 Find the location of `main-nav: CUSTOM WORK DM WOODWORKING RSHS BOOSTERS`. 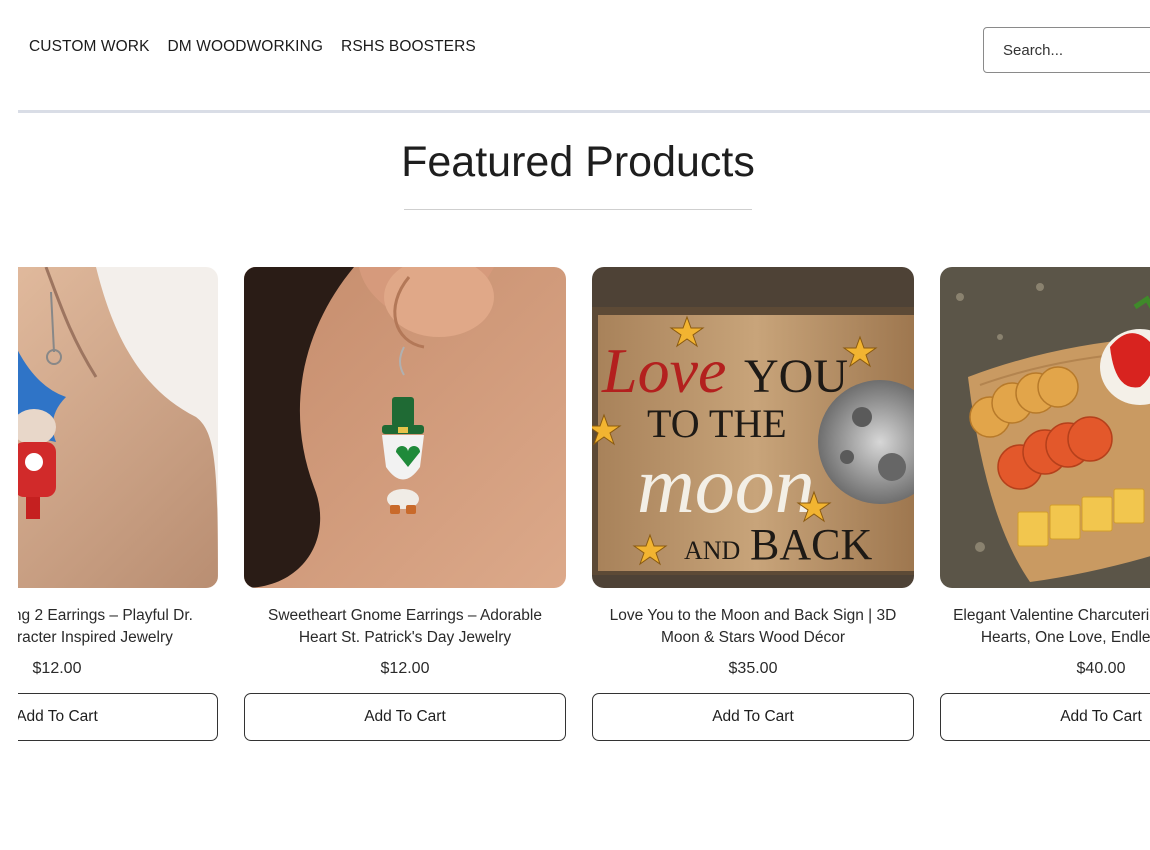

main-nav: CUSTOM WORK DM WOODWORKING RSHS BOOSTERS is located at coordinates (252, 47).